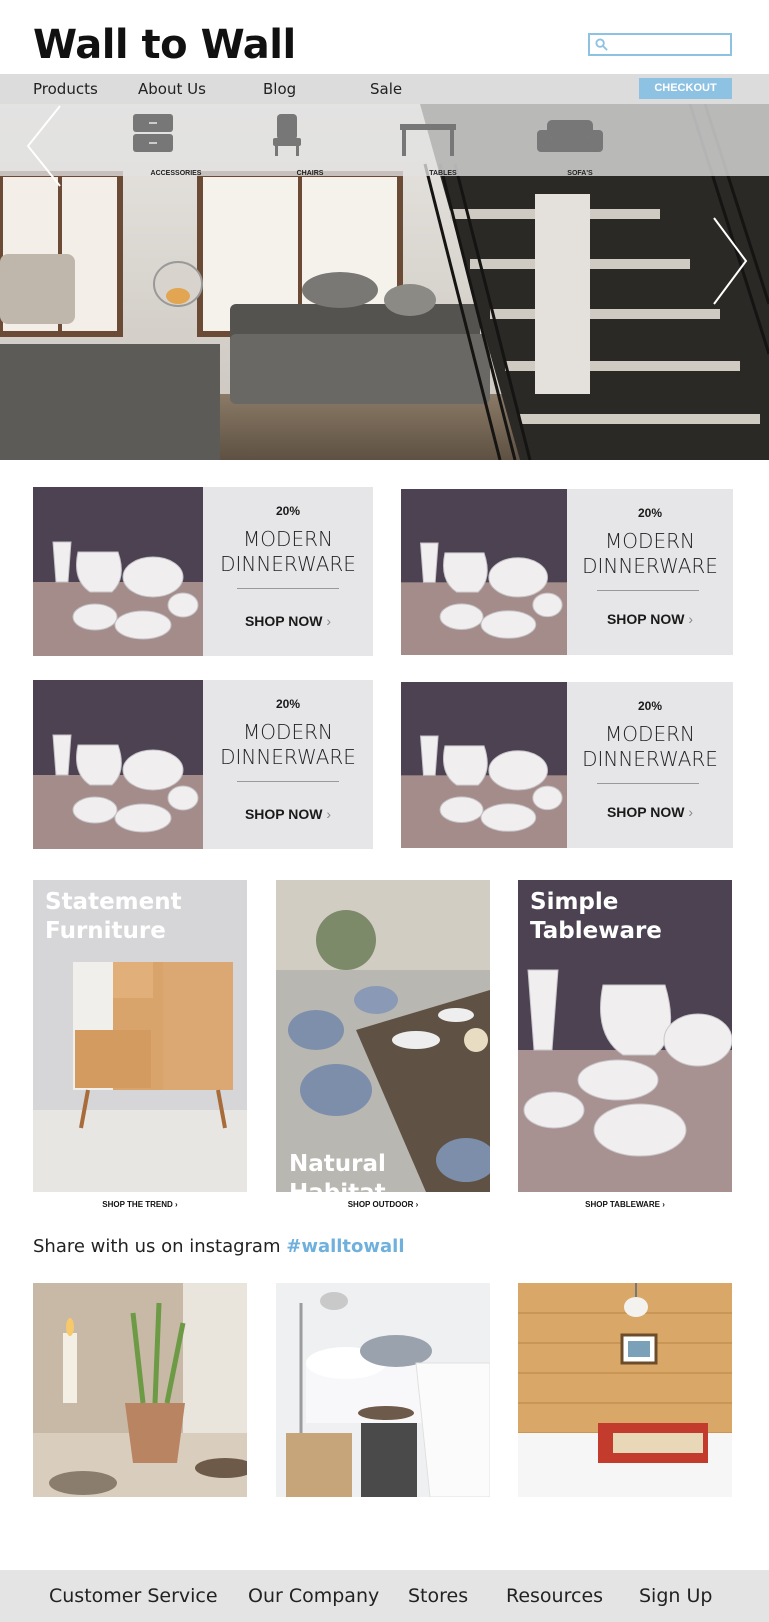 The height and width of the screenshot is (1622, 769). Describe the element at coordinates (313, 1596) in the screenshot. I see `footer-our-company: Our Company` at that location.